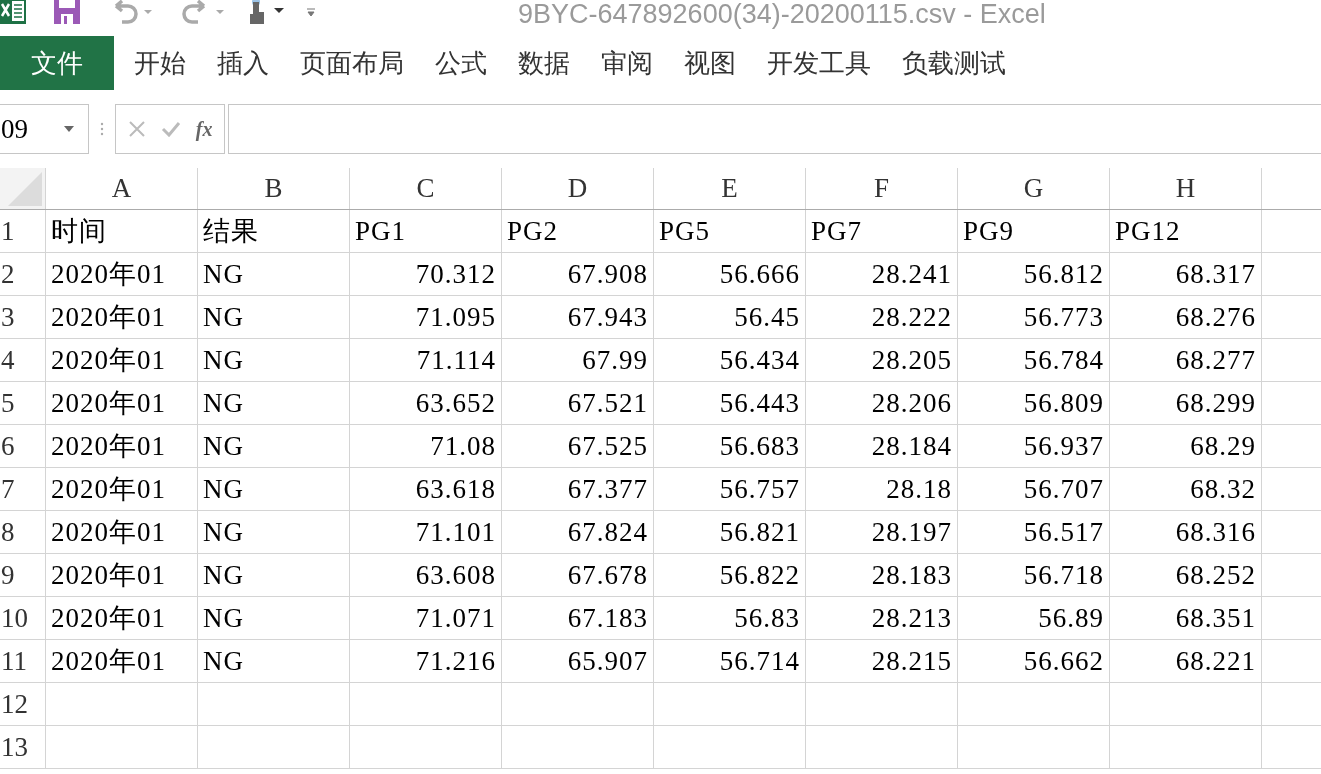 Image resolution: width=1321 pixels, height=774 pixels. Describe the element at coordinates (1215, 317) in the screenshot. I see `cell-value: 68.276` at that location.